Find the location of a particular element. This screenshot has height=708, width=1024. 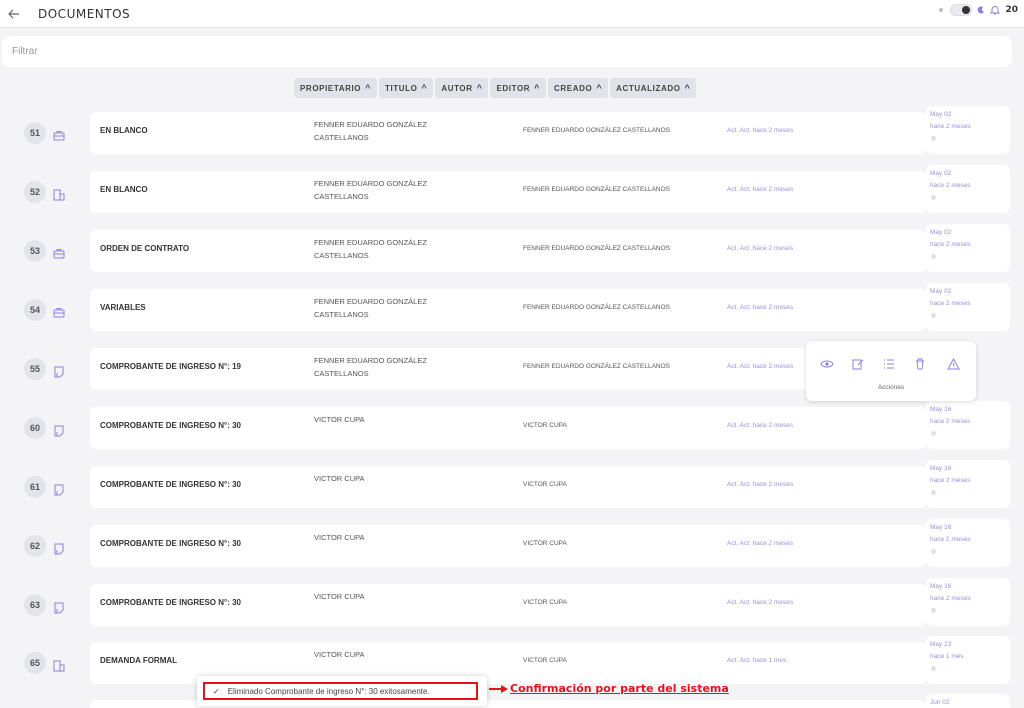

row-number: 60 is located at coordinates (35, 428).